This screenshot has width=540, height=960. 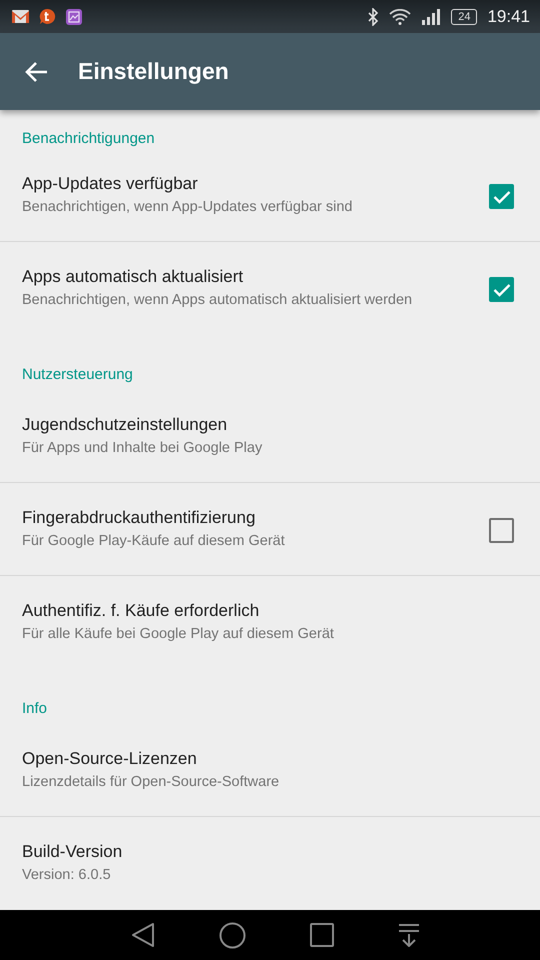 What do you see at coordinates (431, 16) in the screenshot?
I see `signal-icon` at bounding box center [431, 16].